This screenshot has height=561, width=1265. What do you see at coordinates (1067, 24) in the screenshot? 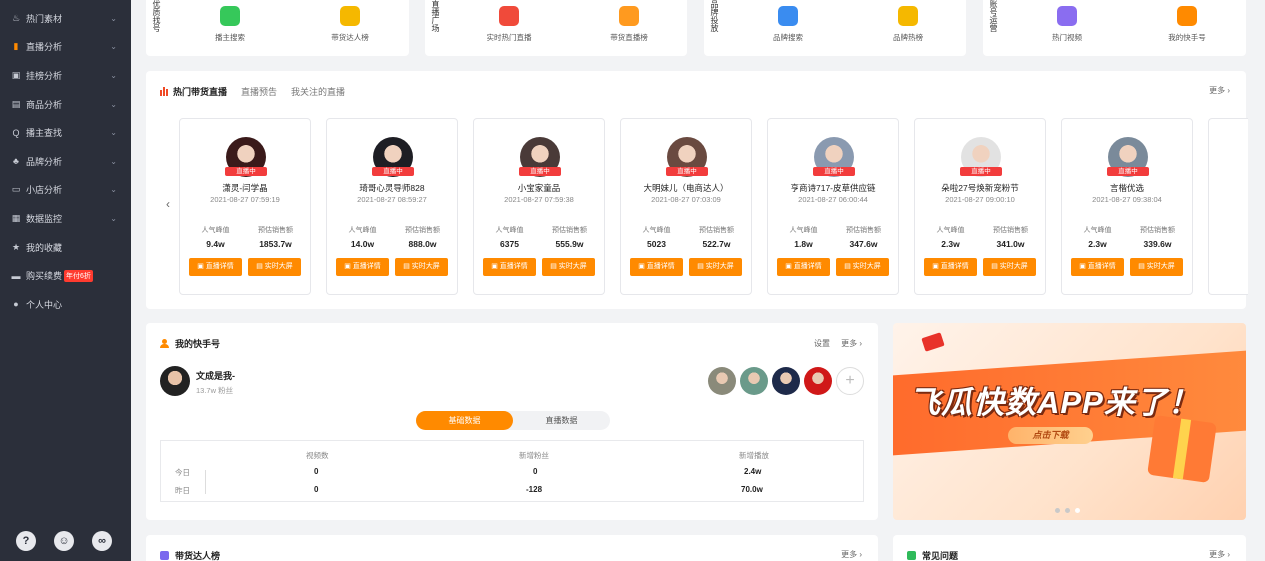
I see `category-entry: 热门视频` at bounding box center [1067, 24].